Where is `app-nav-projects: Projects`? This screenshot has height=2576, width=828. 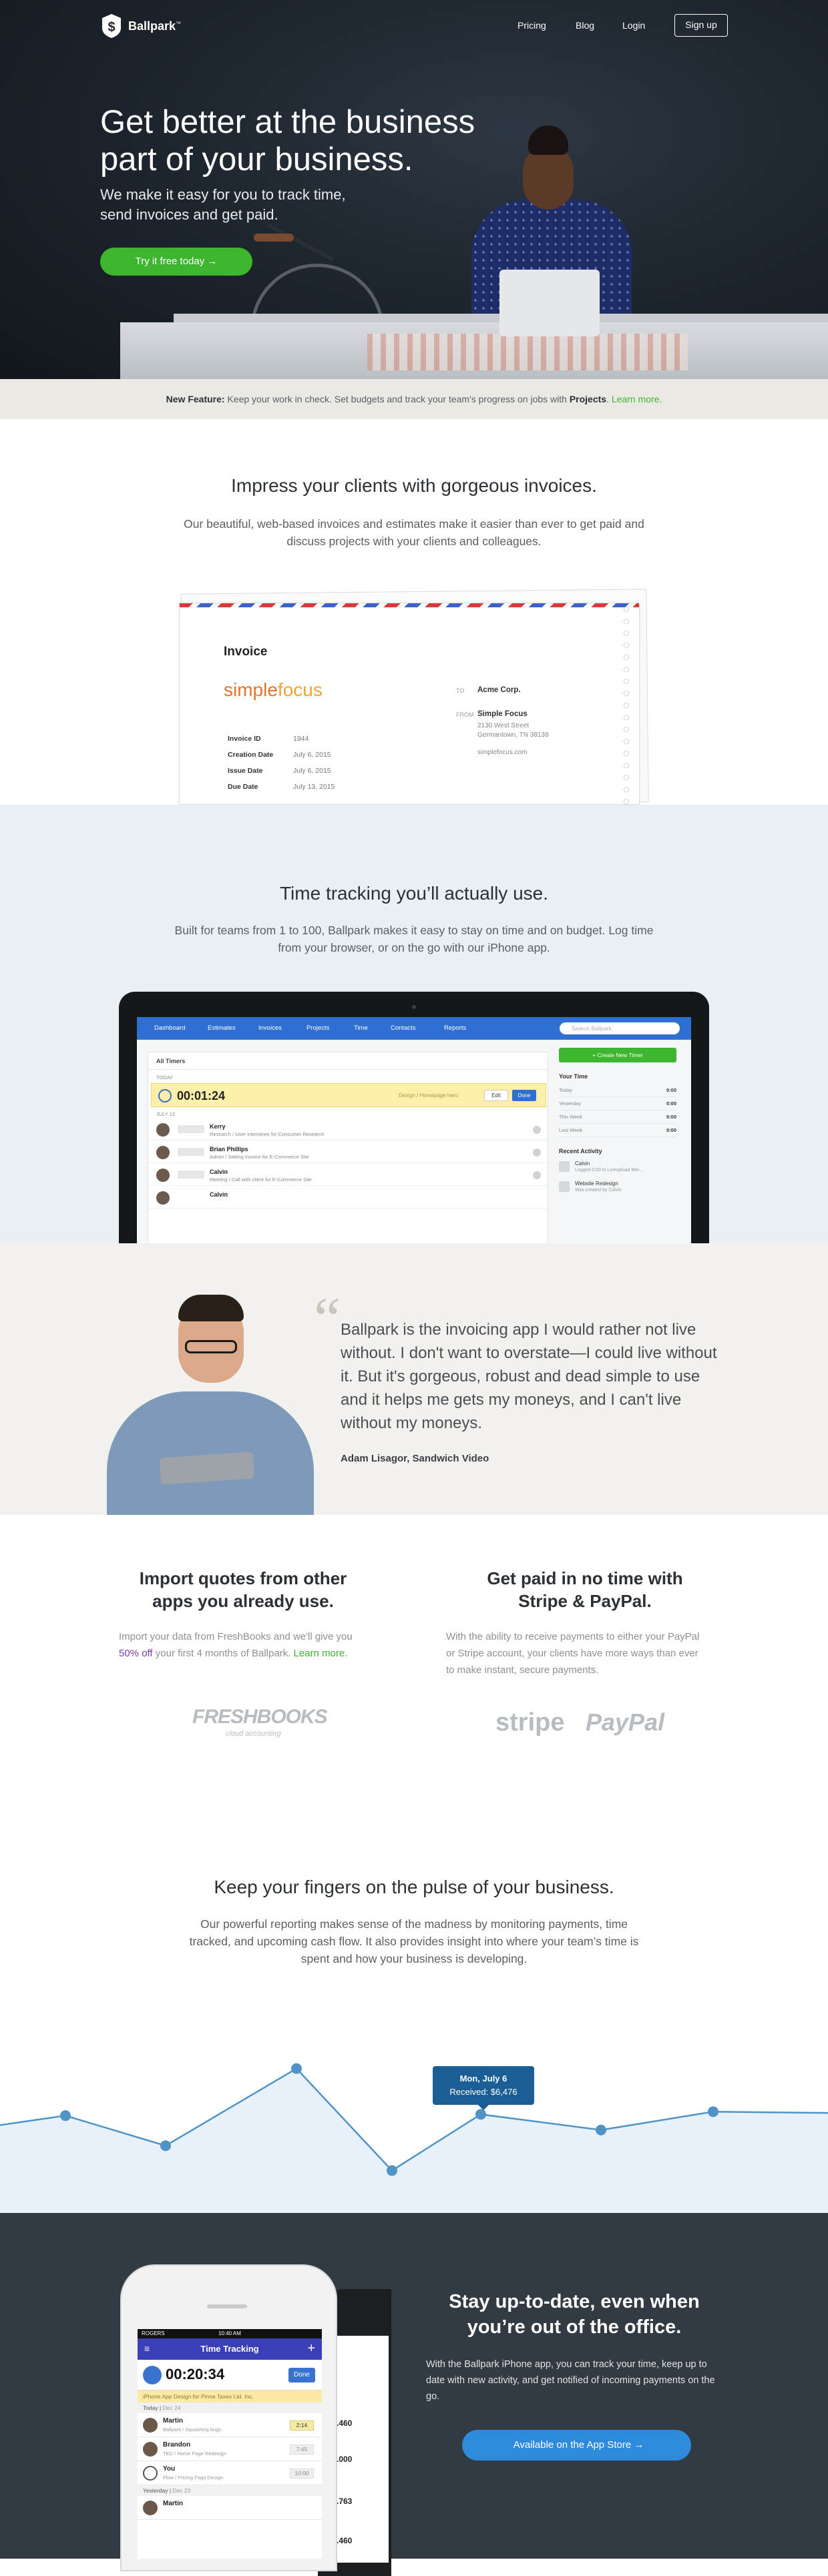 app-nav-projects: Projects is located at coordinates (317, 1028).